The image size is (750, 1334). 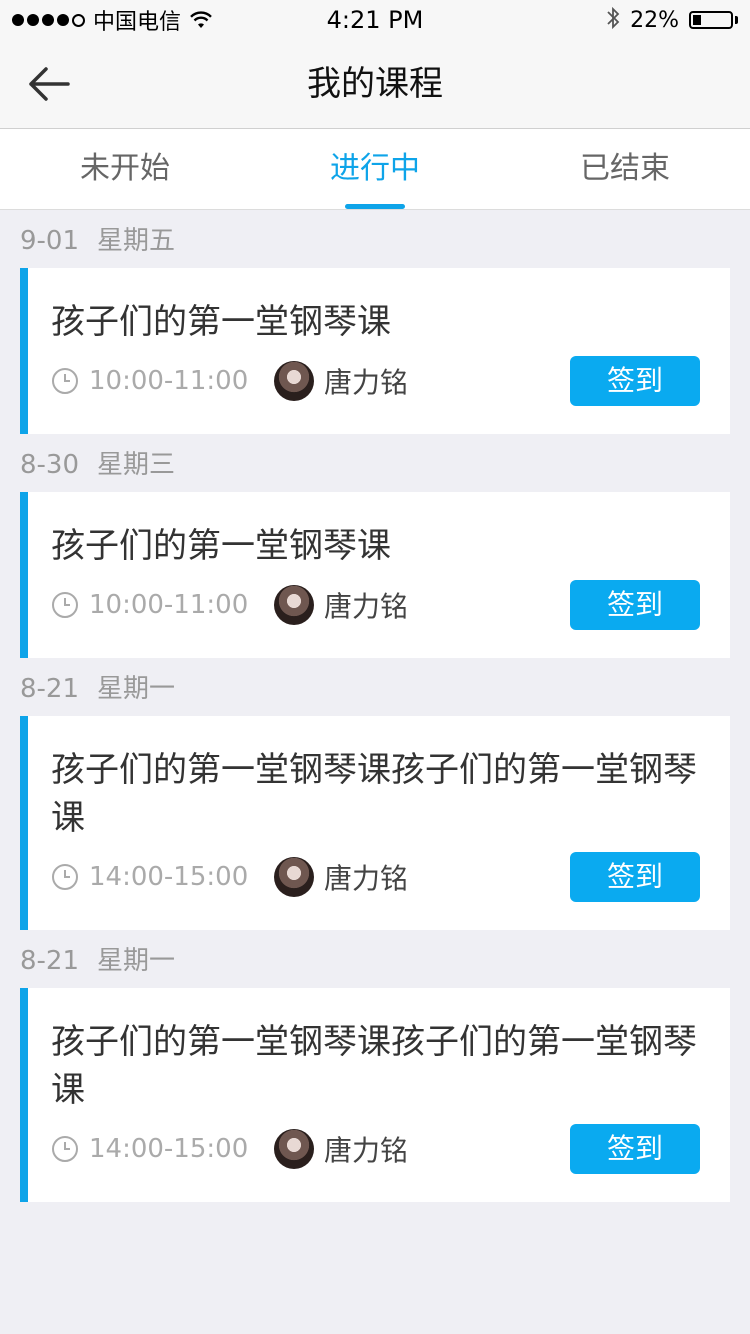 What do you see at coordinates (375, 20) in the screenshot?
I see `status-bar: 中国电信 4:21 PM 22%` at bounding box center [375, 20].